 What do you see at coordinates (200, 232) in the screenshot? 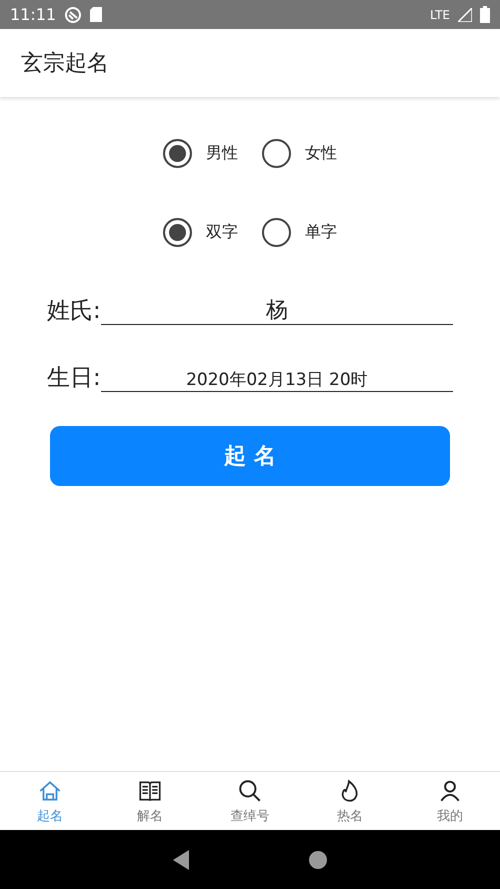
I see `radio-option: 双字` at bounding box center [200, 232].